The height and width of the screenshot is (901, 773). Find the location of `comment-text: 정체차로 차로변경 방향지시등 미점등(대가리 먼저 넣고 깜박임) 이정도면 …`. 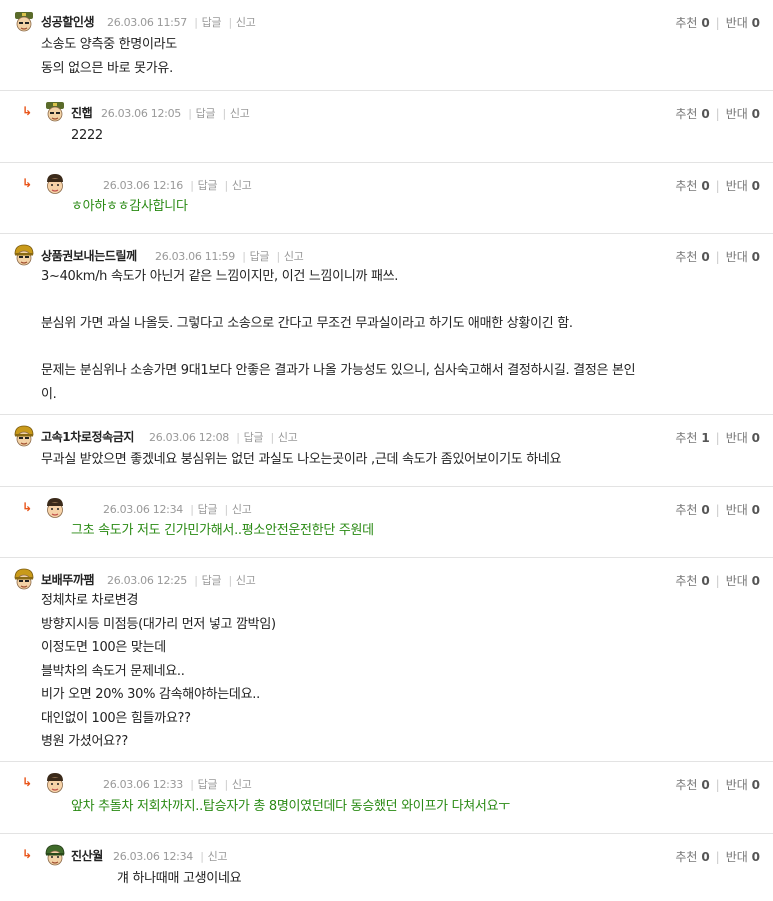

comment-text: 정체차로 차로변경 방향지시등 미점등(대가리 먼저 넣고 깜박임) 이정도면 … is located at coordinates (158, 671).